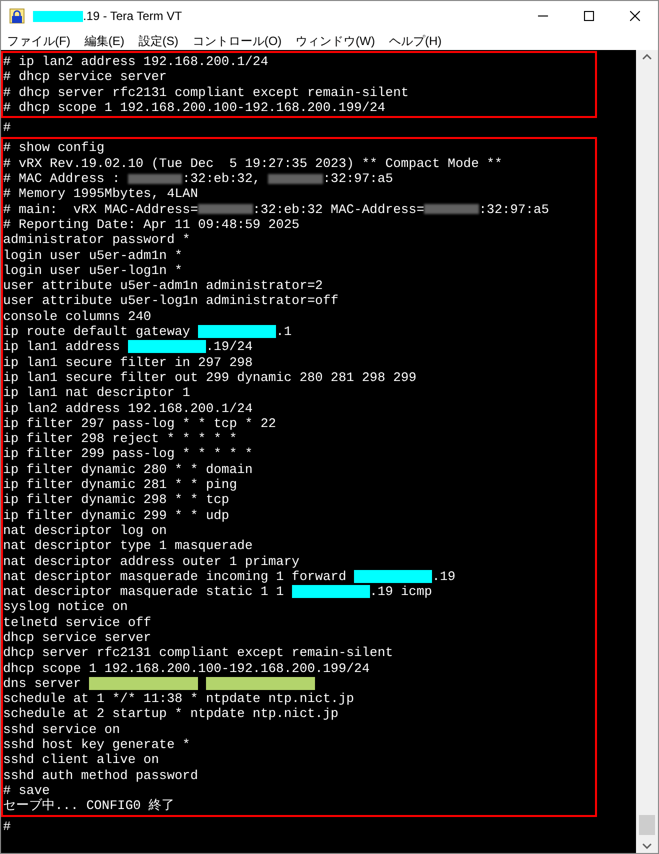  What do you see at coordinates (178, 698) in the screenshot?
I see `terminal-line: schedule at 1 */* 11:38 * ntpdate ntp.nict.jp` at bounding box center [178, 698].